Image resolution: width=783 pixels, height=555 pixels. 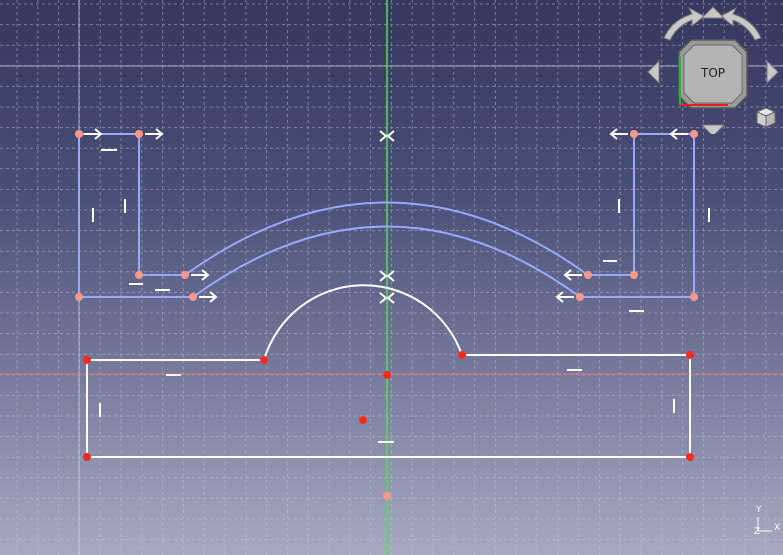 I want to click on arc-center-point, so click(x=363, y=420).